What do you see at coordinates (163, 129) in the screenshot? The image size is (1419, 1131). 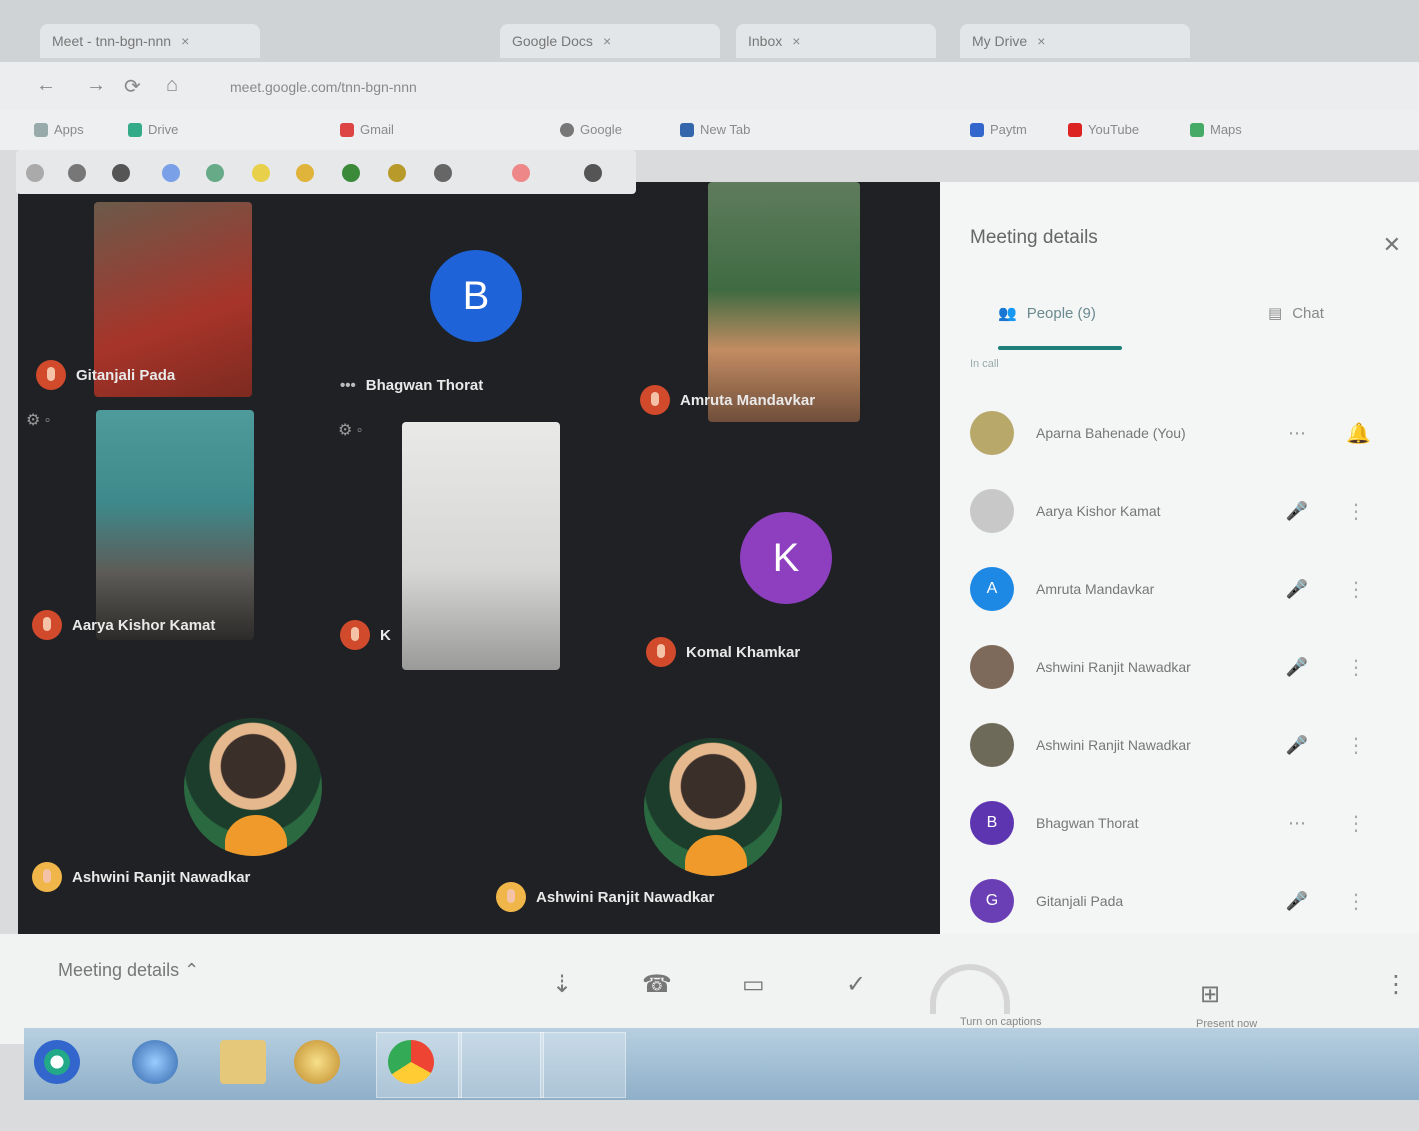 I see `bookmark-label: Drive` at bounding box center [163, 129].